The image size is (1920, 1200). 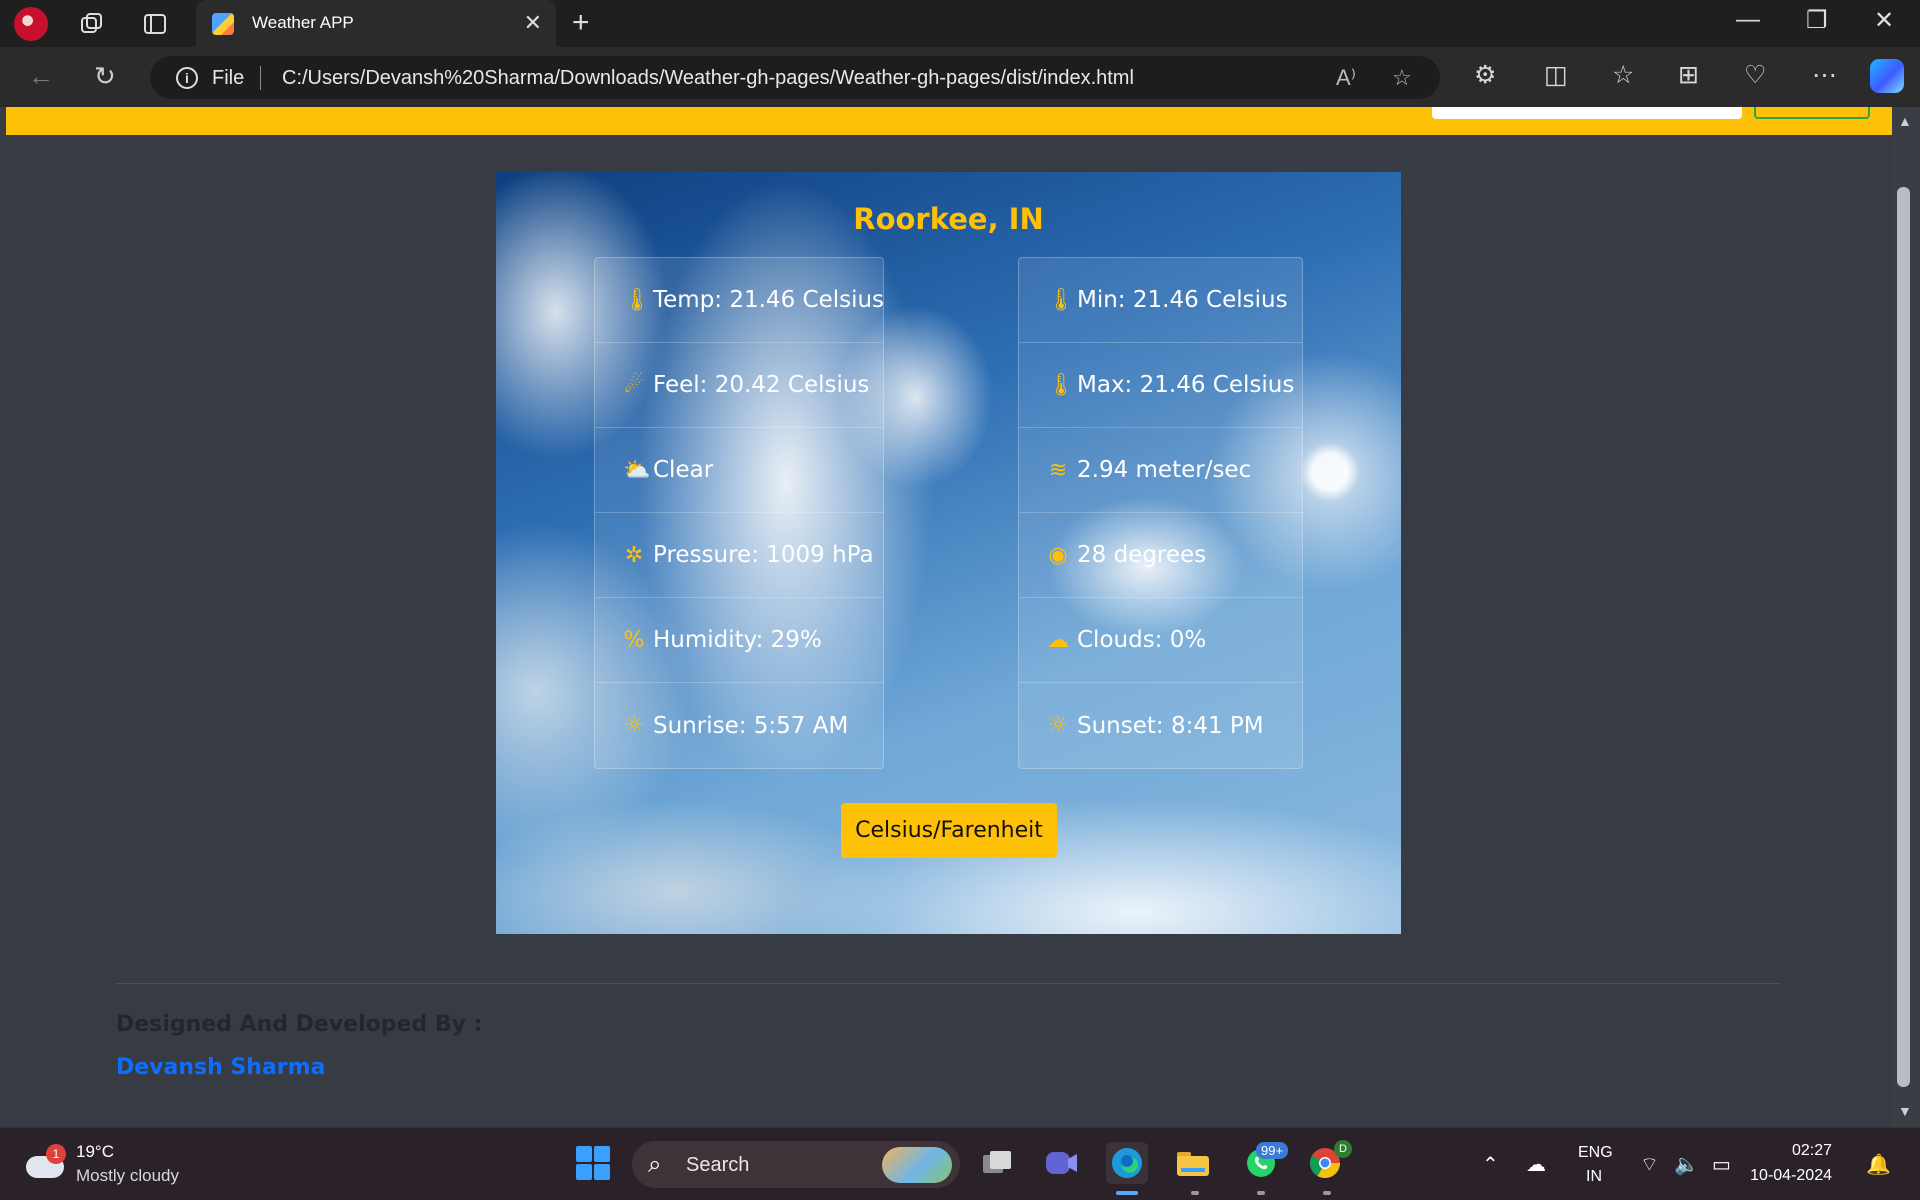 What do you see at coordinates (997, 1163) in the screenshot?
I see `task-view-icon` at bounding box center [997, 1163].